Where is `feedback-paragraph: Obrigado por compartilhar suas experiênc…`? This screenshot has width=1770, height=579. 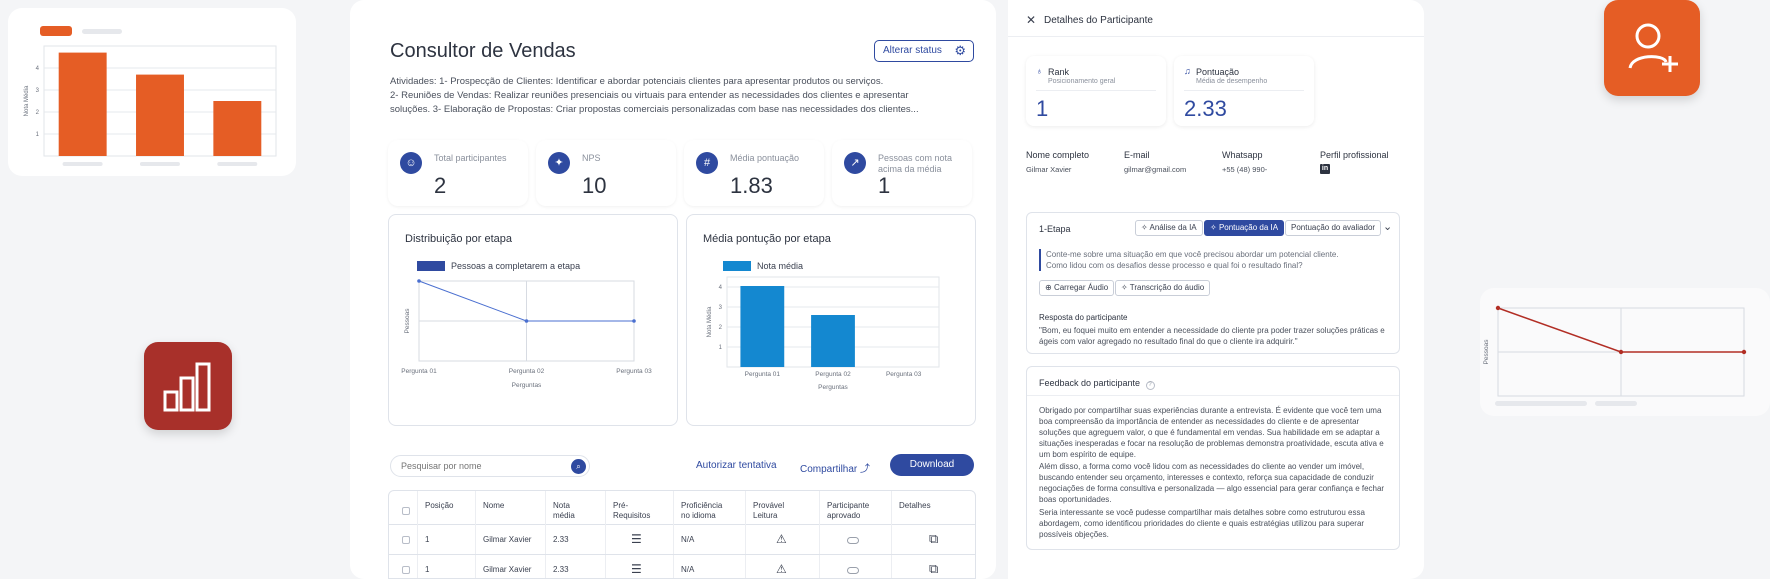
feedback-paragraph: Obrigado por compartilhar suas experiênc… is located at coordinates (1211, 432).